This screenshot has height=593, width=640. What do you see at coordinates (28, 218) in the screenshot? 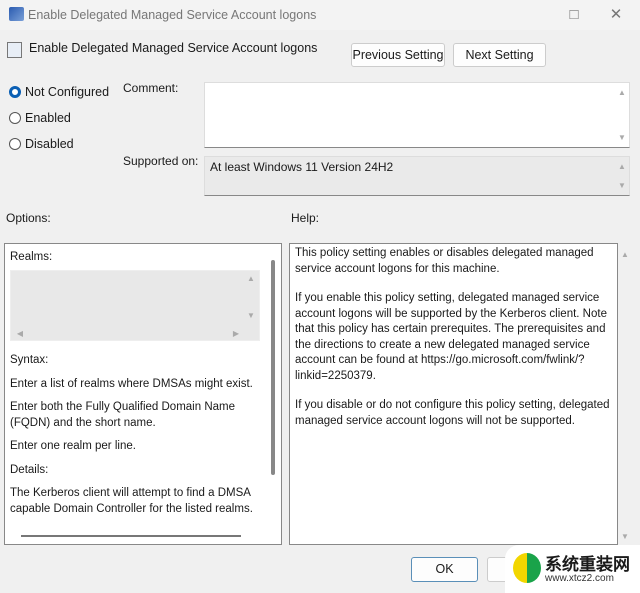
I see `options-label: Options:` at bounding box center [28, 218].